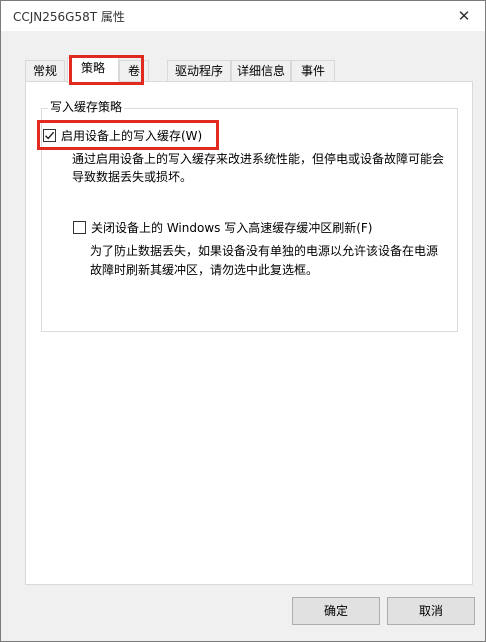 The image size is (486, 642). Describe the element at coordinates (132, 177) in the screenshot. I see `enable-write-cache-desc-line2: 导致数据丢失或损坏。` at that location.